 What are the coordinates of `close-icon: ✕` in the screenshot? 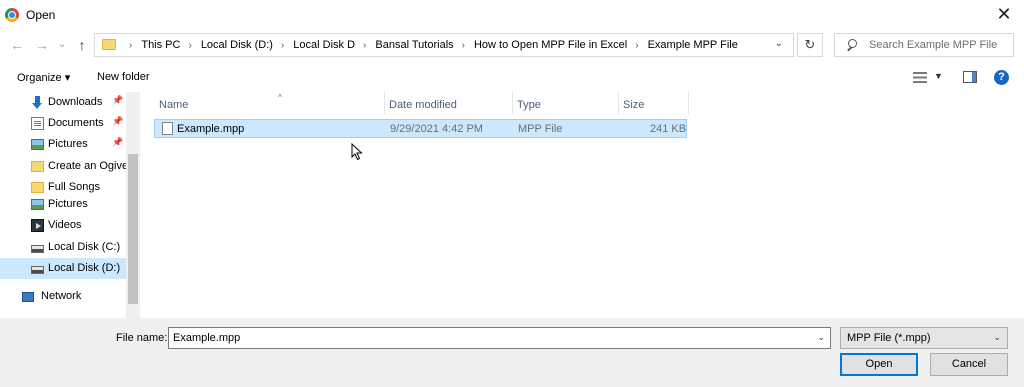 It's located at (1004, 14).